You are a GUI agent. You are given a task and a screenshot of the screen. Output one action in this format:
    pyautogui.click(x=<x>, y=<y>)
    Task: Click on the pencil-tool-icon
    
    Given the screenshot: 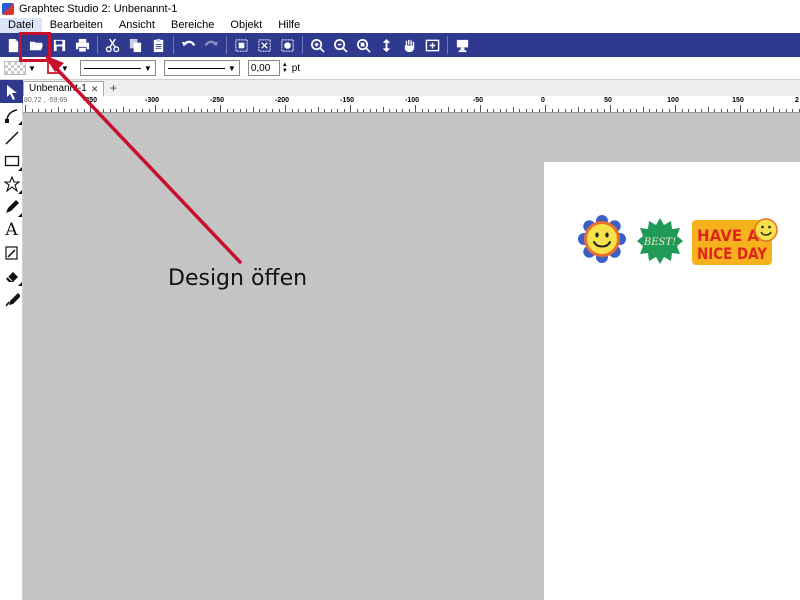 What is the action you would take?
    pyautogui.click(x=11, y=206)
    